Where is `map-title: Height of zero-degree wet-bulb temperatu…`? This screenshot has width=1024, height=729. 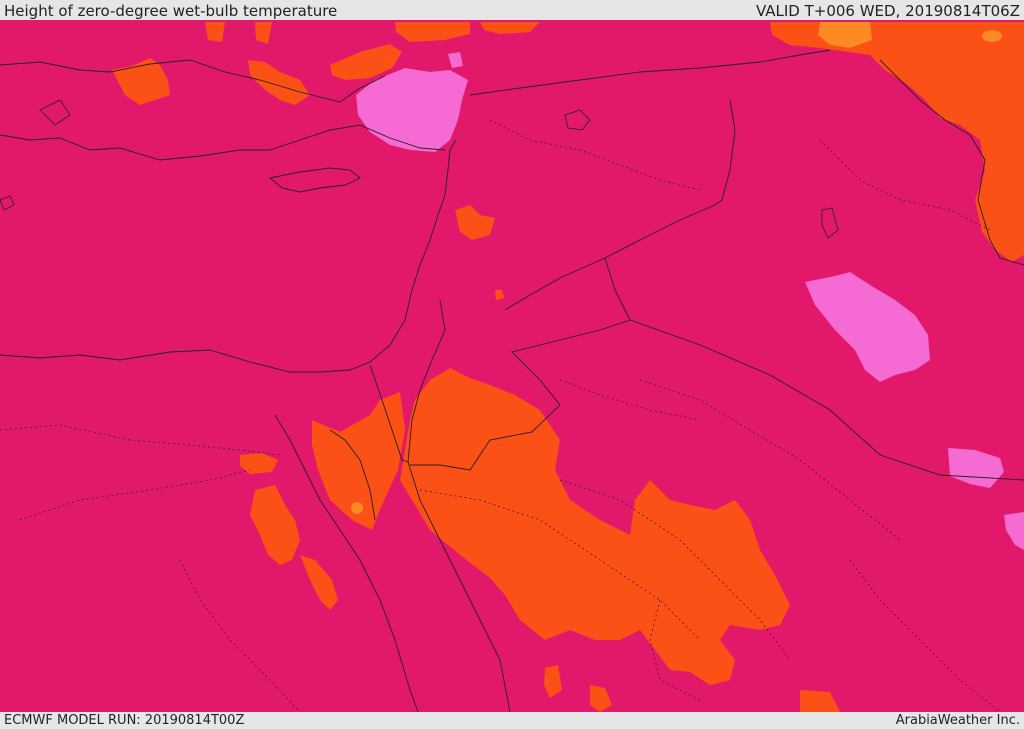
map-title: Height of zero-degree wet-bulb temperatu… is located at coordinates (171, 11).